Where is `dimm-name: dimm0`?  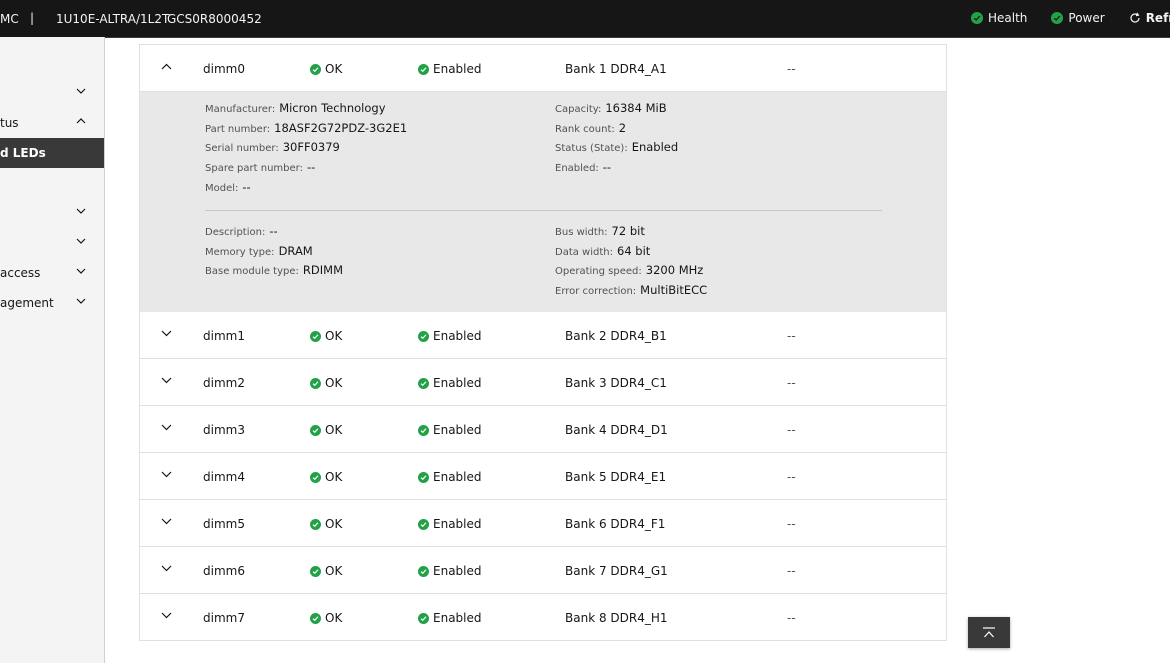
dimm-name: dimm0 is located at coordinates (224, 69).